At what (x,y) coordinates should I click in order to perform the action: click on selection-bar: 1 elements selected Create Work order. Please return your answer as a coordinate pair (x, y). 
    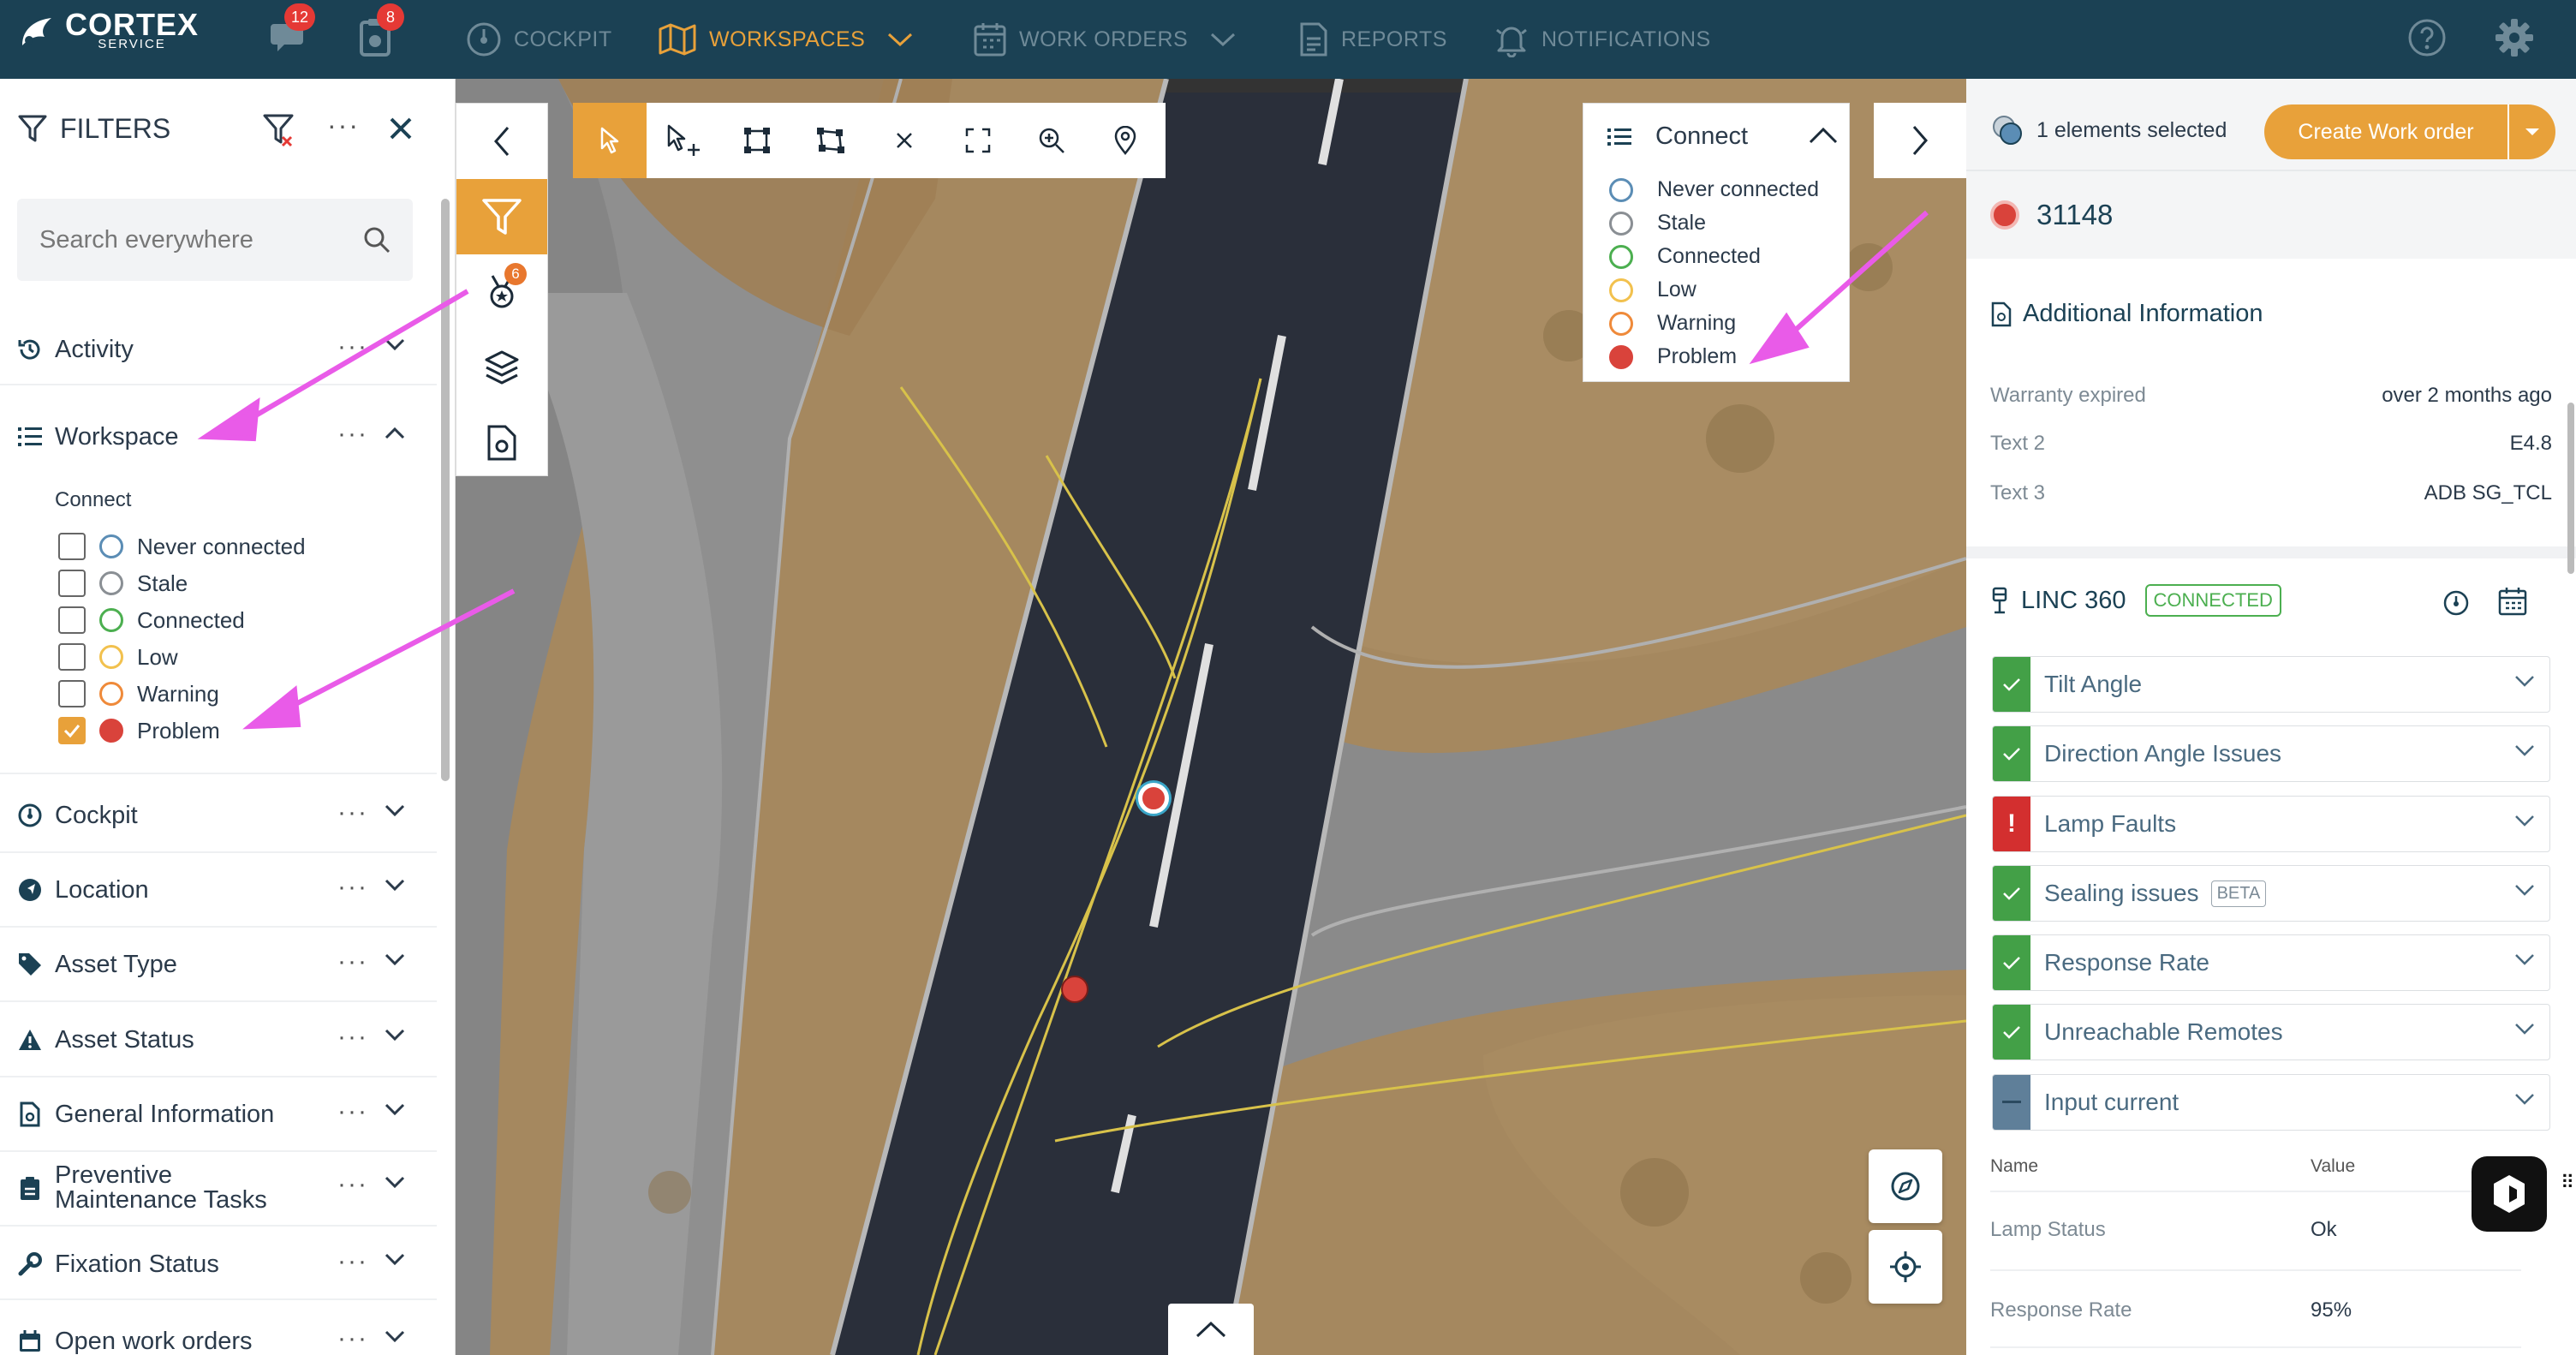
    Looking at the image, I should click on (2271, 124).